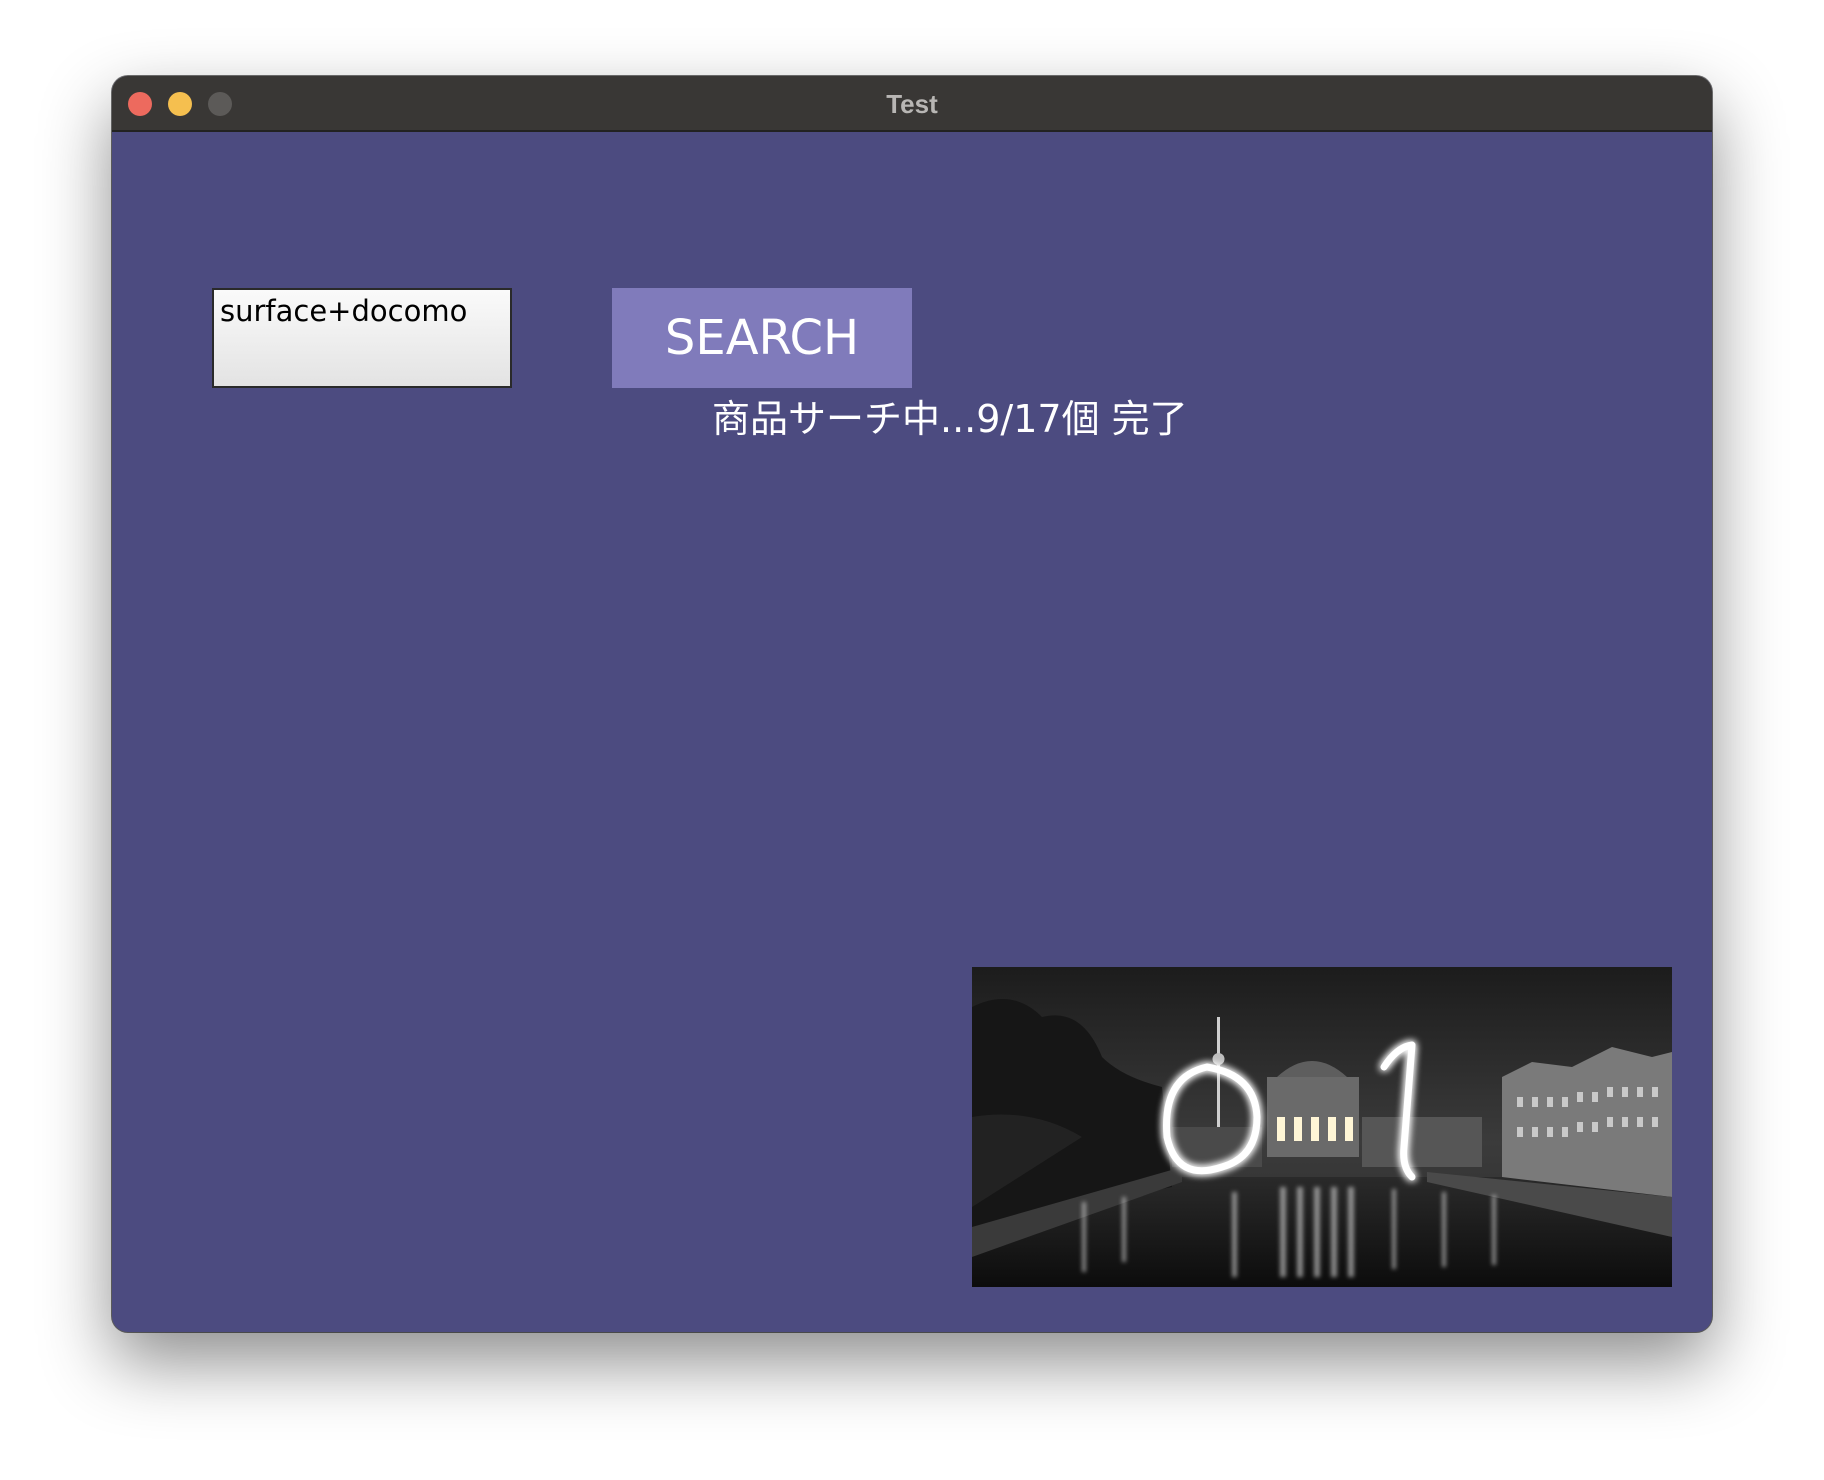  I want to click on window-title: Test, so click(912, 104).